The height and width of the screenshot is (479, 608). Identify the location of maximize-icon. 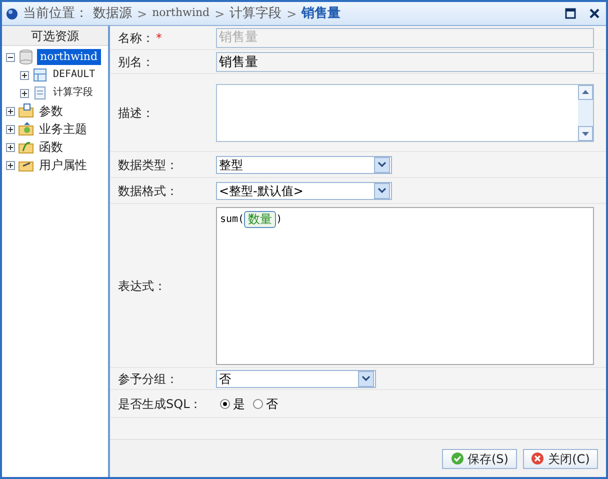
(570, 13).